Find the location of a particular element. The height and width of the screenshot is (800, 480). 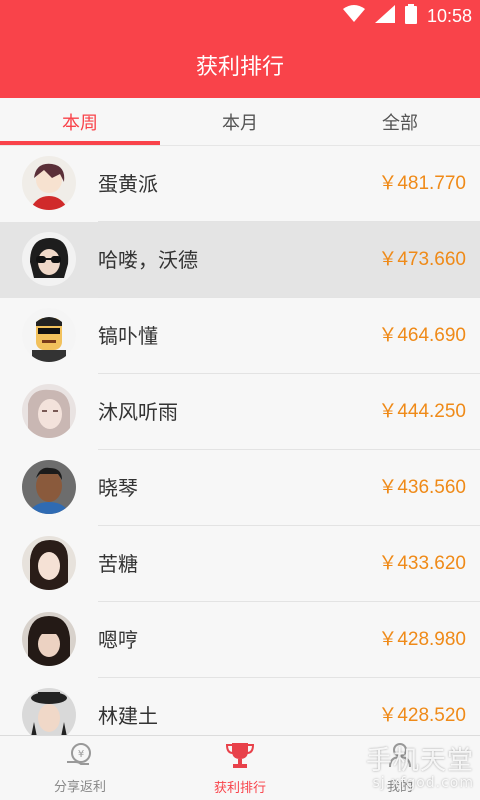

status-icons: 10:58 is located at coordinates (407, 16).